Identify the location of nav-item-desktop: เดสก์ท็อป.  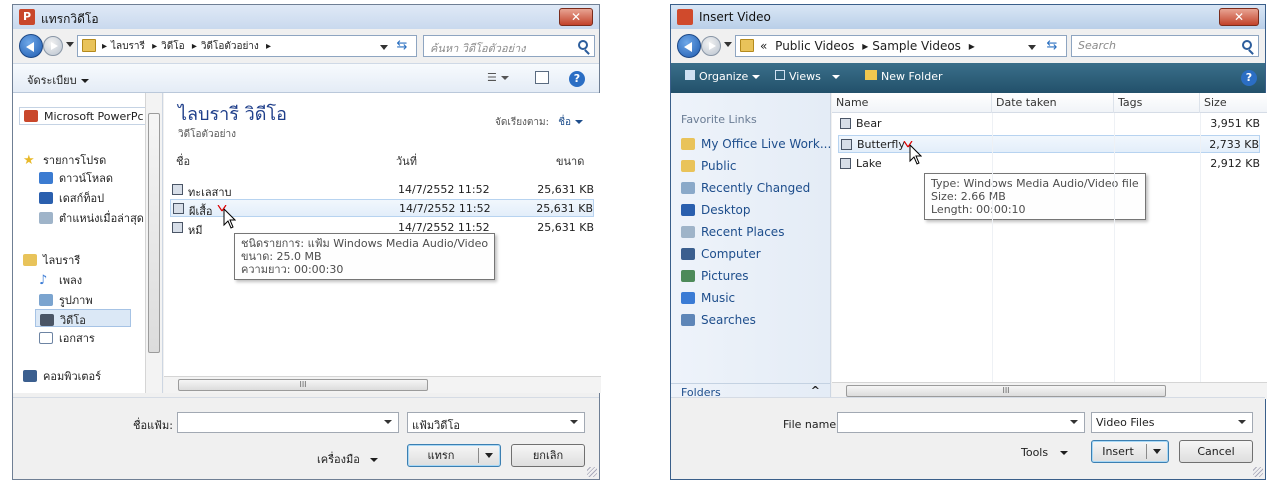
(71, 198).